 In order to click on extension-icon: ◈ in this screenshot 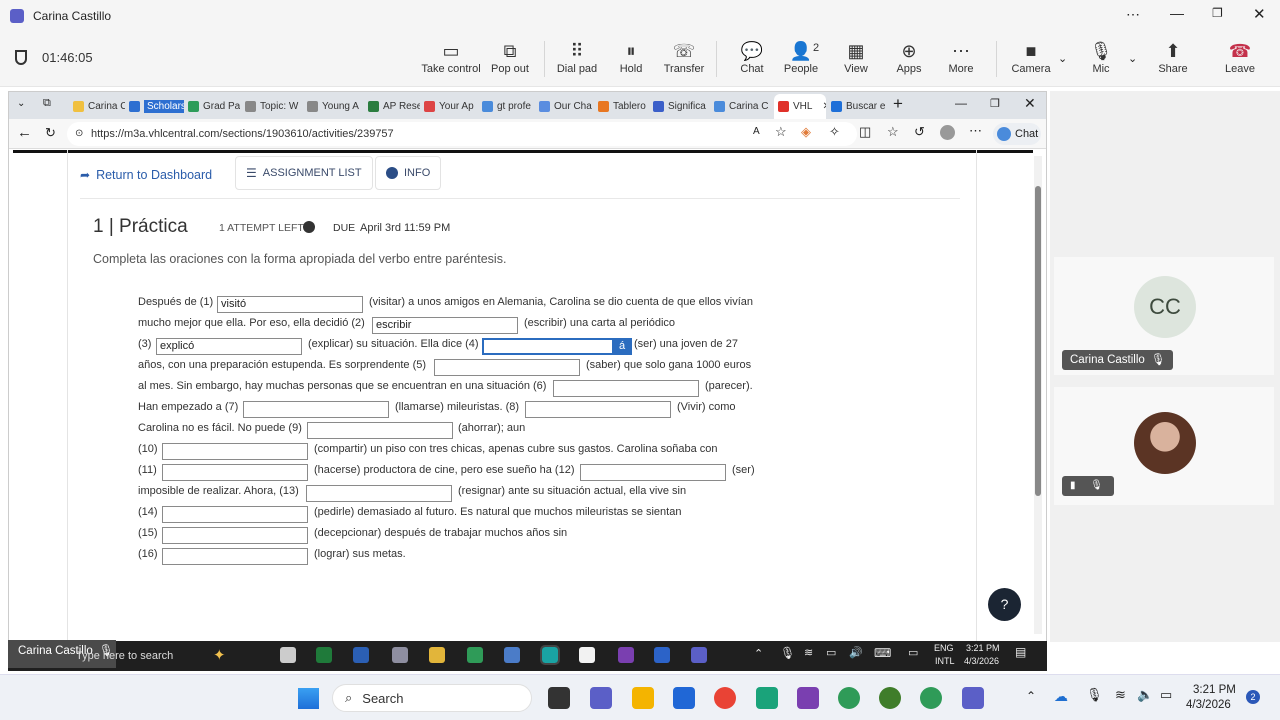, I will do `click(806, 132)`.